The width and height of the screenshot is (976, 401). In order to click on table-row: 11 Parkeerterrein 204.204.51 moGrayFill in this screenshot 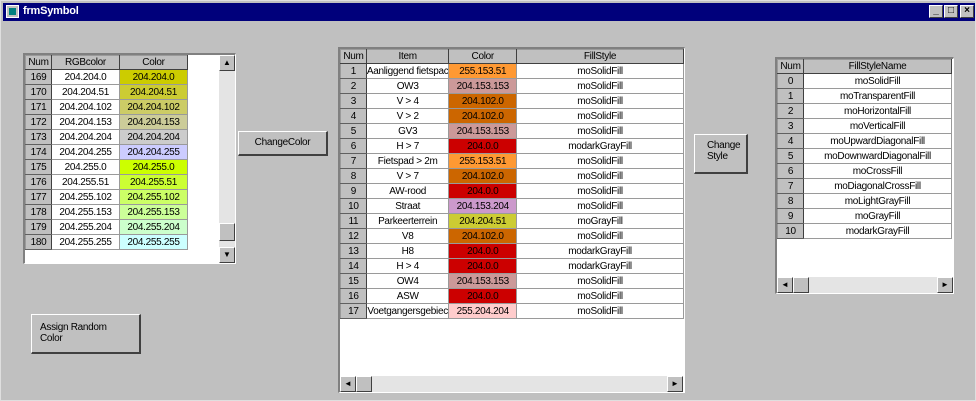, I will do `click(512, 221)`.